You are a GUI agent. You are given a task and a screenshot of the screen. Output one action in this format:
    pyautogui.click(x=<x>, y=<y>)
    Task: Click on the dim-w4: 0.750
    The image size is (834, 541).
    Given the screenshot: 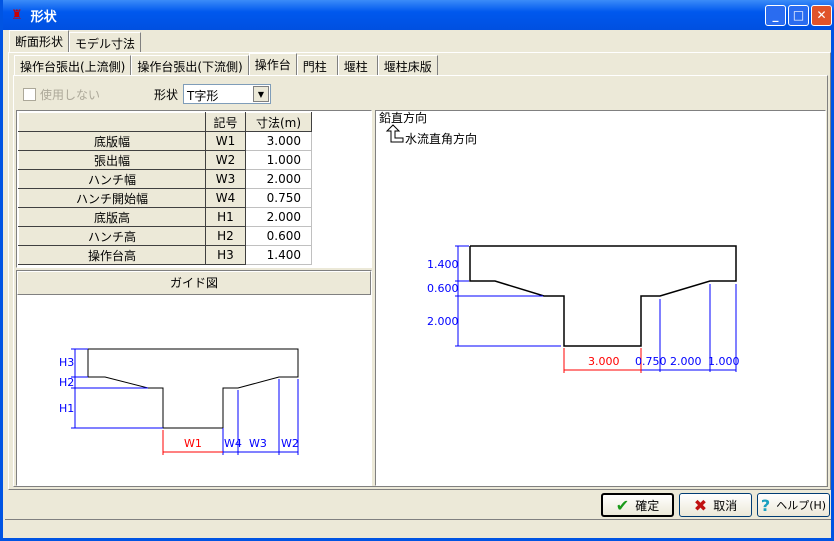 What is the action you would take?
    pyautogui.click(x=651, y=361)
    